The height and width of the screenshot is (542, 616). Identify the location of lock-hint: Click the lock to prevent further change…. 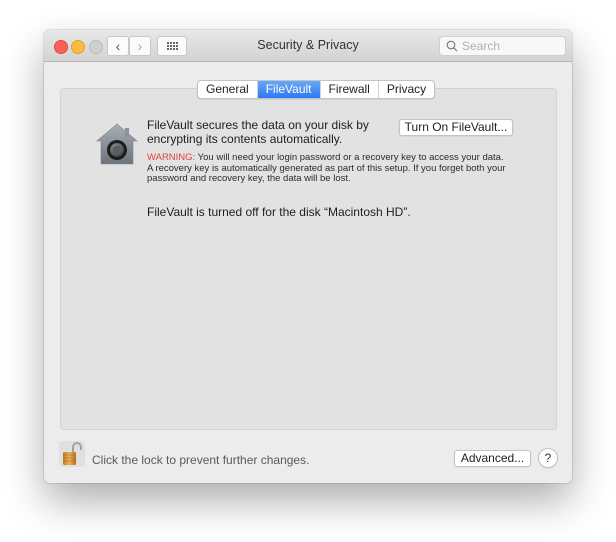
(201, 460).